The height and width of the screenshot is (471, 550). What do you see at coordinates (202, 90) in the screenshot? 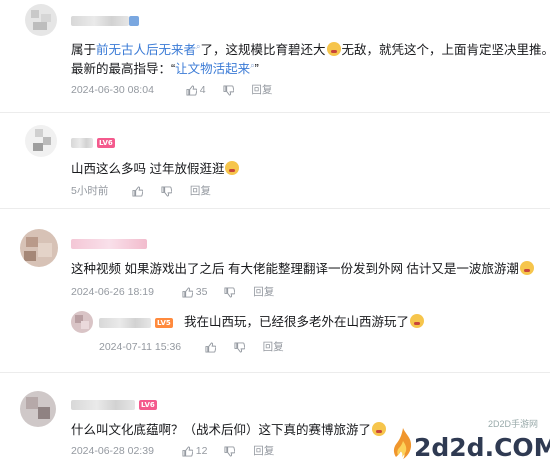
I see `like-count: 4` at bounding box center [202, 90].